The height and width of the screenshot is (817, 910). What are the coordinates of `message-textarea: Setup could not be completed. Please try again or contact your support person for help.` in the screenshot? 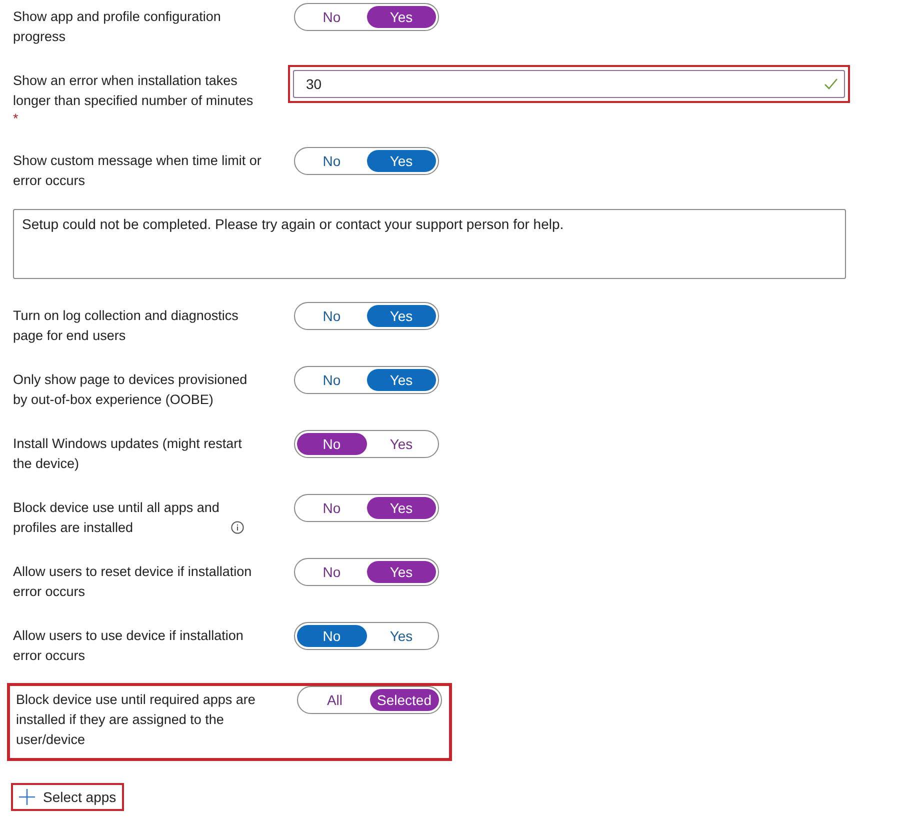 It's located at (429, 244).